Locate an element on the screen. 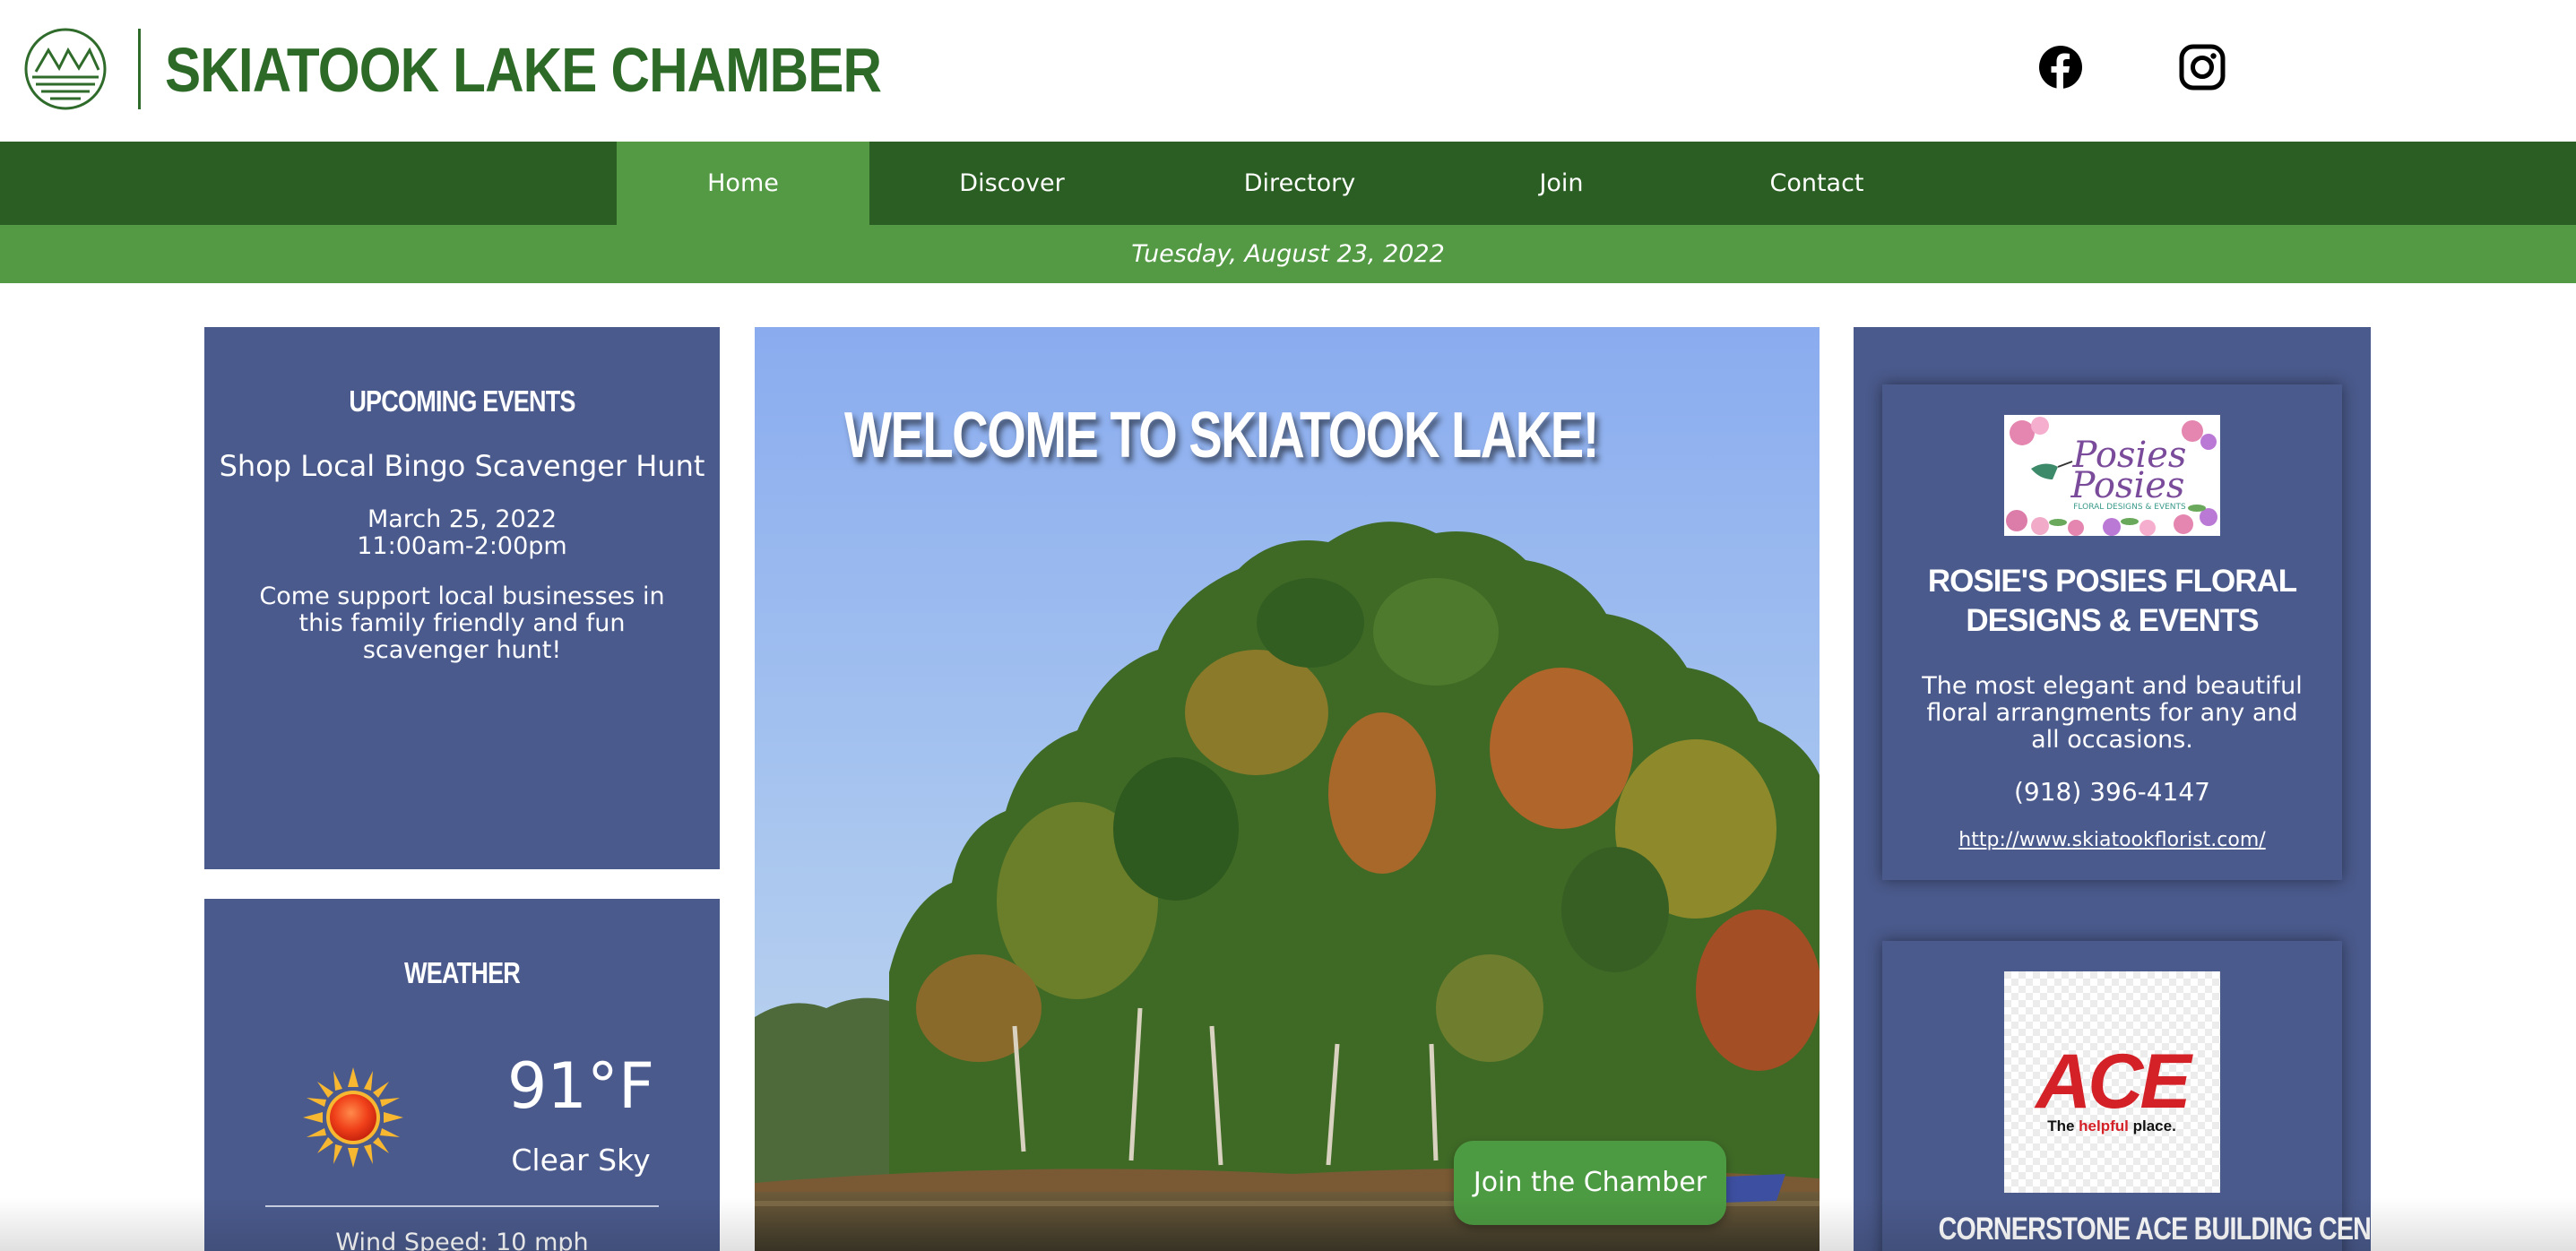  svg-text: Posies is located at coordinates (2127, 485).